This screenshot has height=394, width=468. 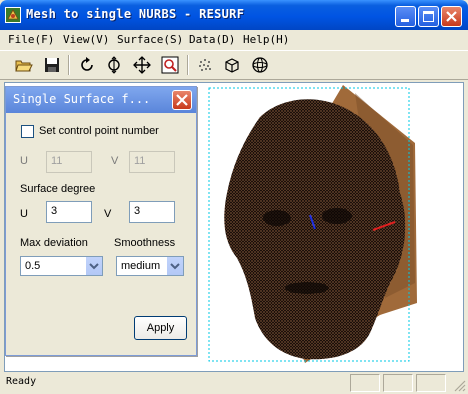 What do you see at coordinates (212, 39) in the screenshot?
I see `menu-data: Data(D)` at bounding box center [212, 39].